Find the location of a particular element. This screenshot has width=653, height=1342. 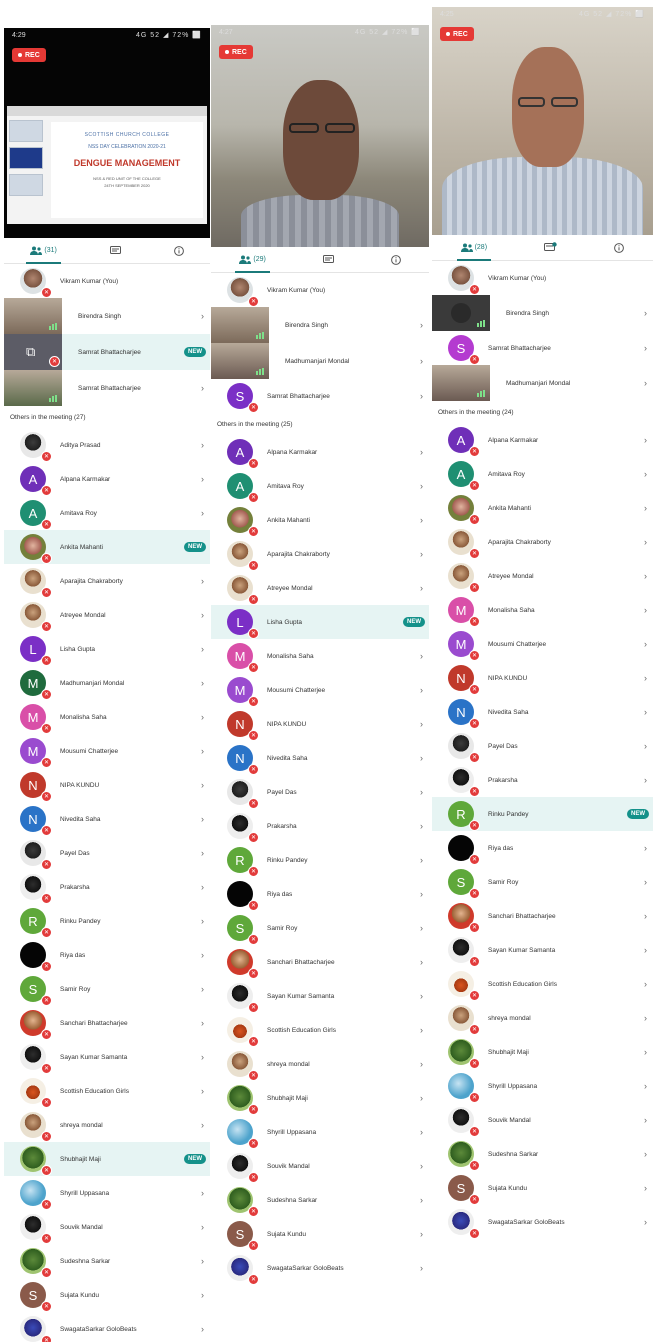

participant-row: ✕ Sudeshna Sarkar › is located at coordinates (107, 1261).